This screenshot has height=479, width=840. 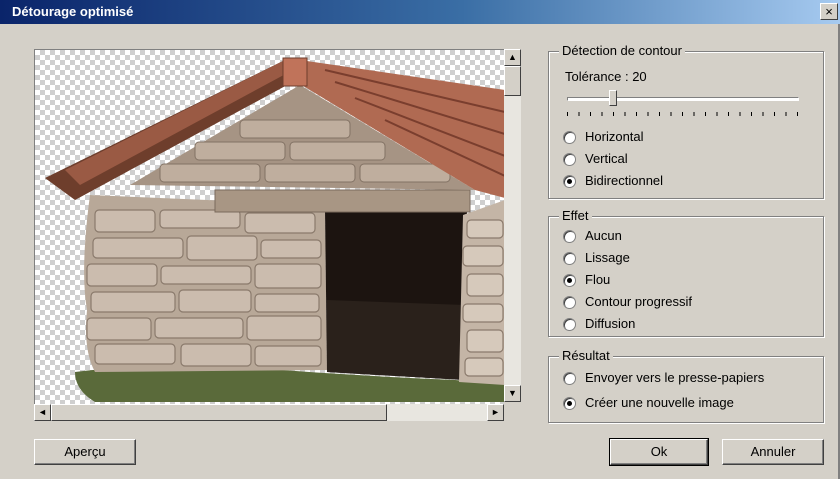 What do you see at coordinates (512, 81) in the screenshot?
I see `vertical-scroll-thumb` at bounding box center [512, 81].